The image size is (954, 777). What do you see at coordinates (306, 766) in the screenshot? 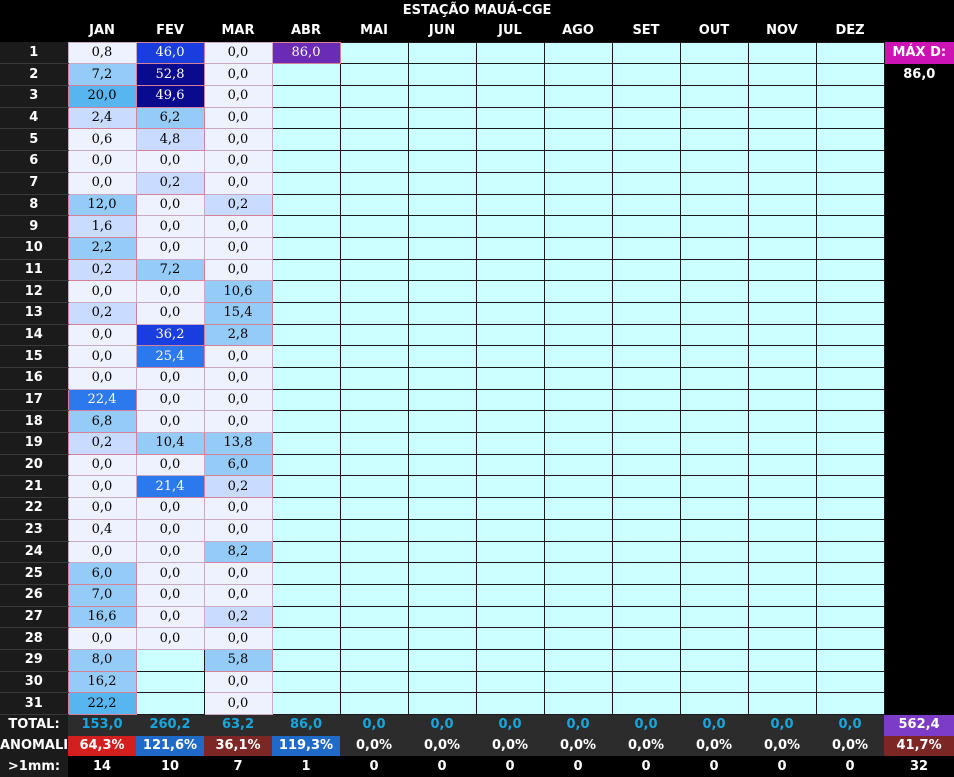
I see `count-value: 1` at bounding box center [306, 766].